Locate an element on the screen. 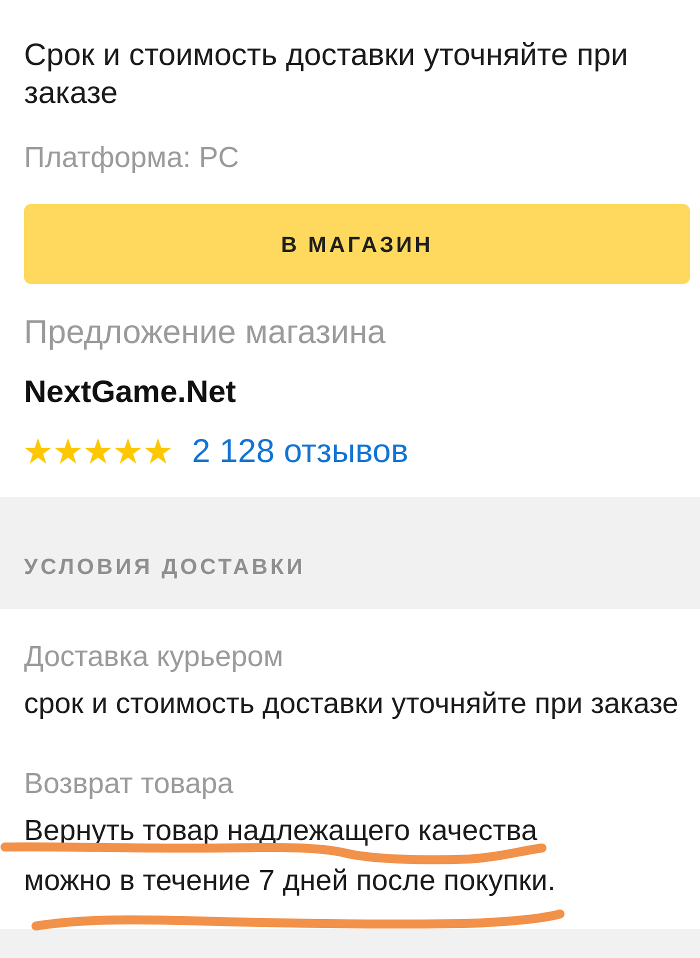 The image size is (700, 958). delivery-option-label: Возврат товара is located at coordinates (129, 784).